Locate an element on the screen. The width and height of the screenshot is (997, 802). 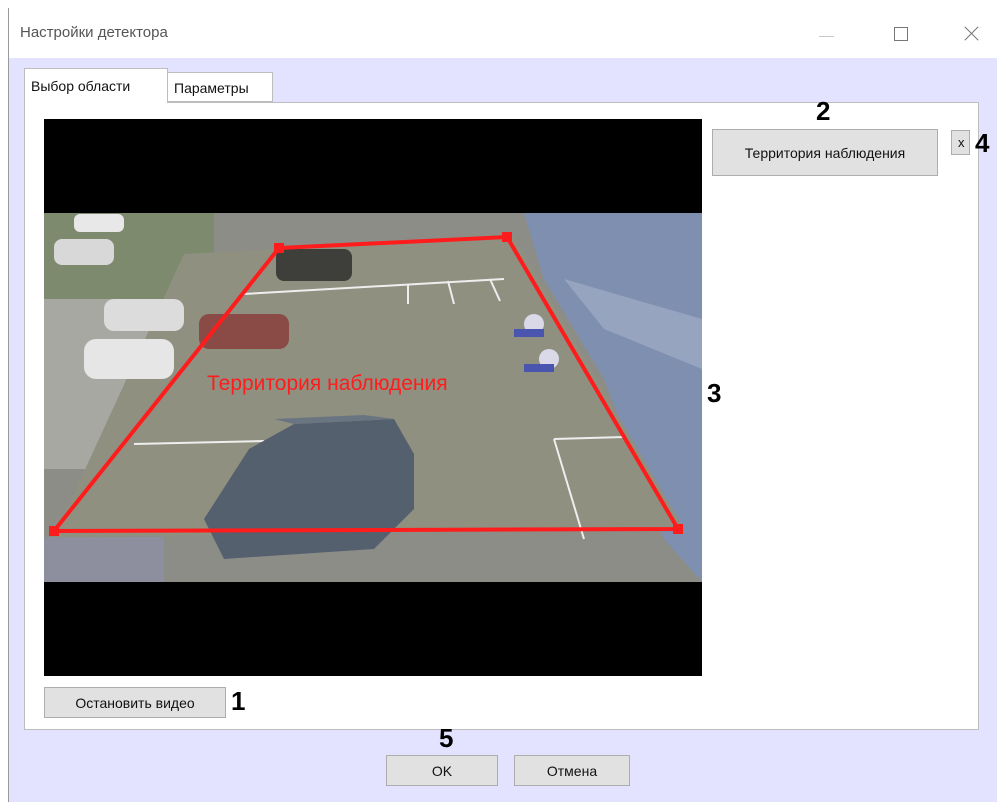
callout-4: 4 is located at coordinates (982, 143).